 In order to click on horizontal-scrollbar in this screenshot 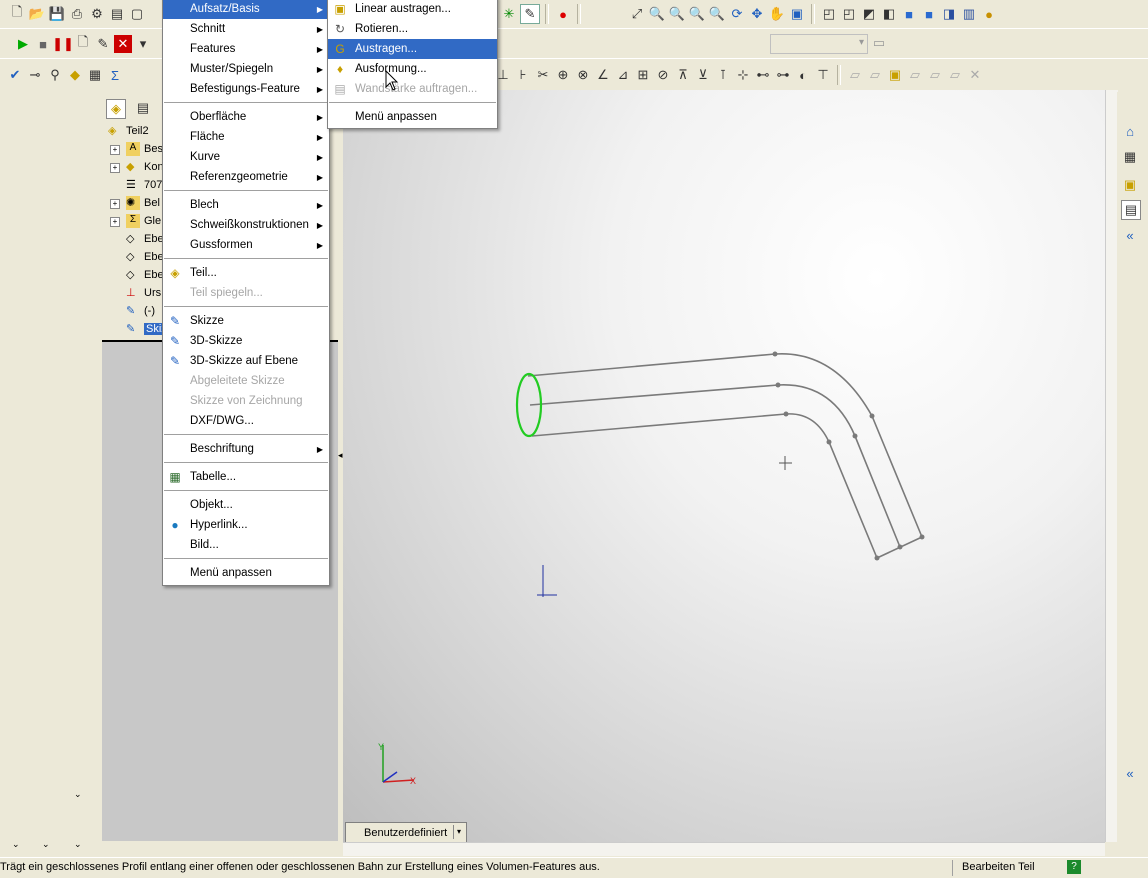, I will do `click(724, 849)`.